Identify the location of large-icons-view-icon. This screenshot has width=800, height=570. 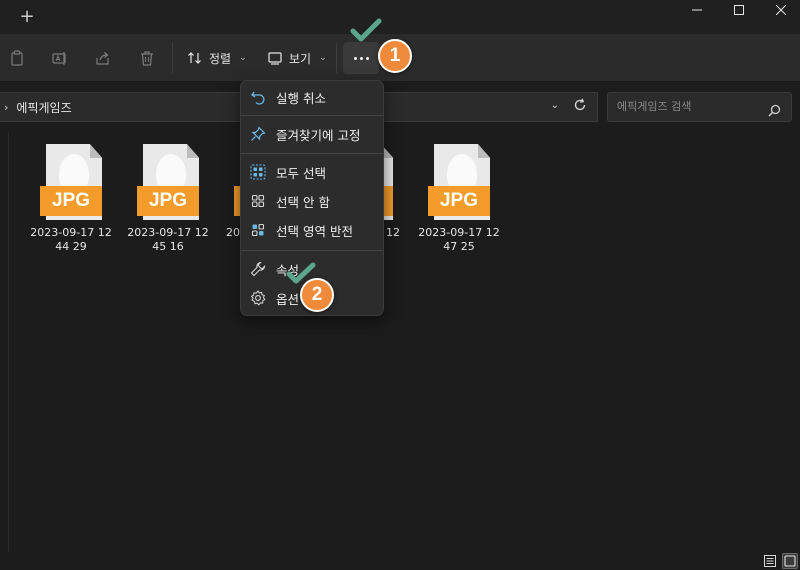
(790, 561).